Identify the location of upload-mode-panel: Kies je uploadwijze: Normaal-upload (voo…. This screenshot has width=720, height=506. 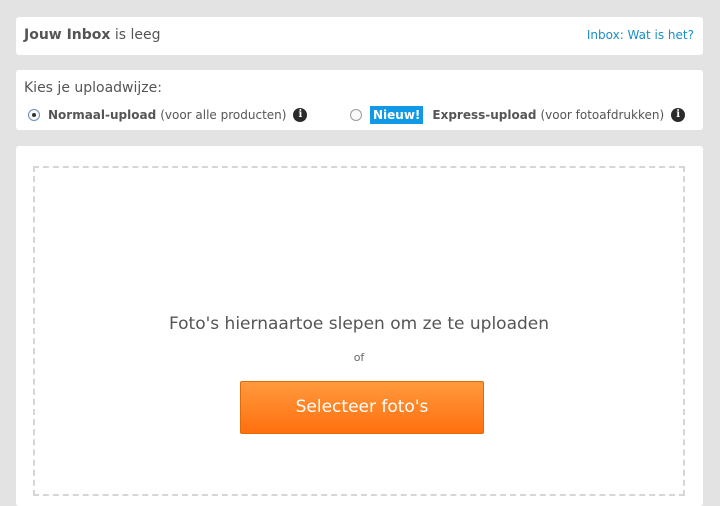
(359, 100).